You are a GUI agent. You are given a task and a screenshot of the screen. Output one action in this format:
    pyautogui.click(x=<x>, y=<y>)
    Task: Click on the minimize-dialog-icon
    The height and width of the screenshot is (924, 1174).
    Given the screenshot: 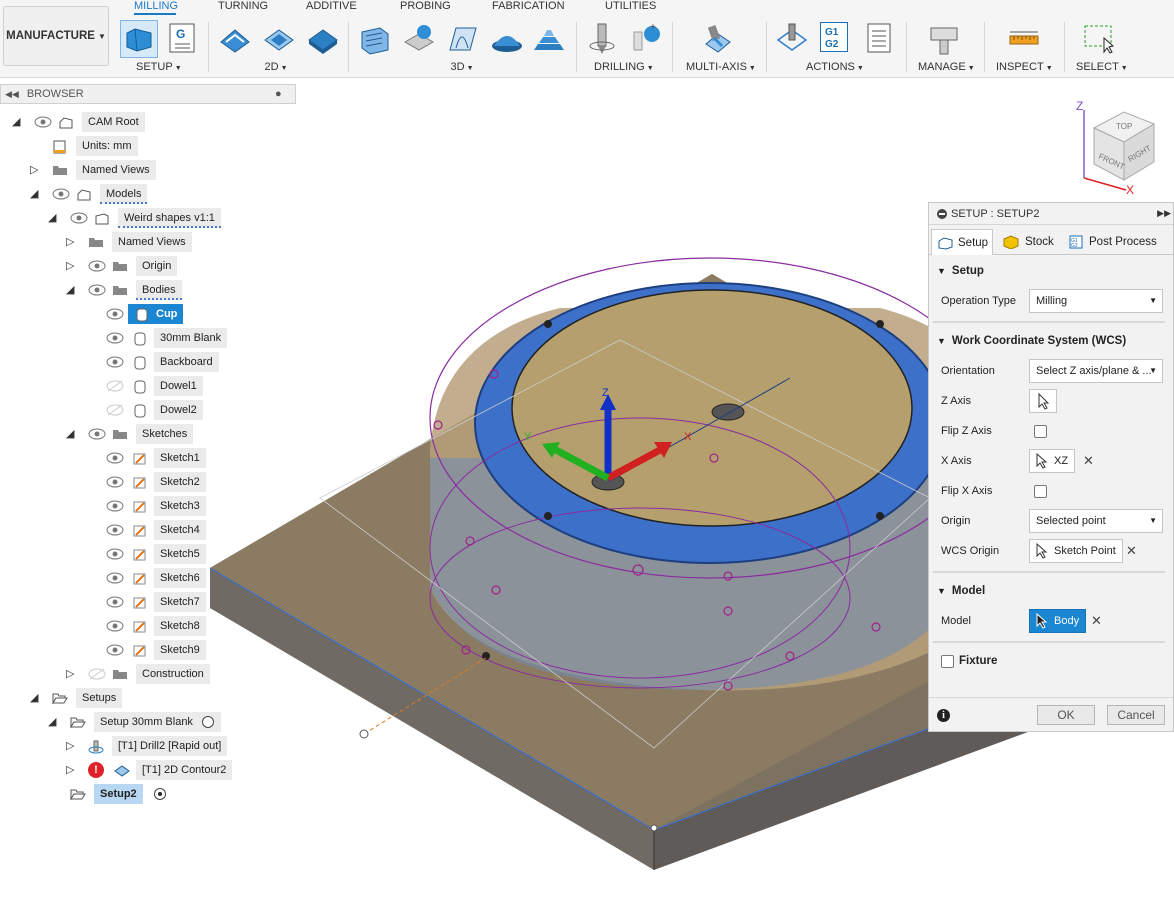 What is the action you would take?
    pyautogui.click(x=942, y=213)
    